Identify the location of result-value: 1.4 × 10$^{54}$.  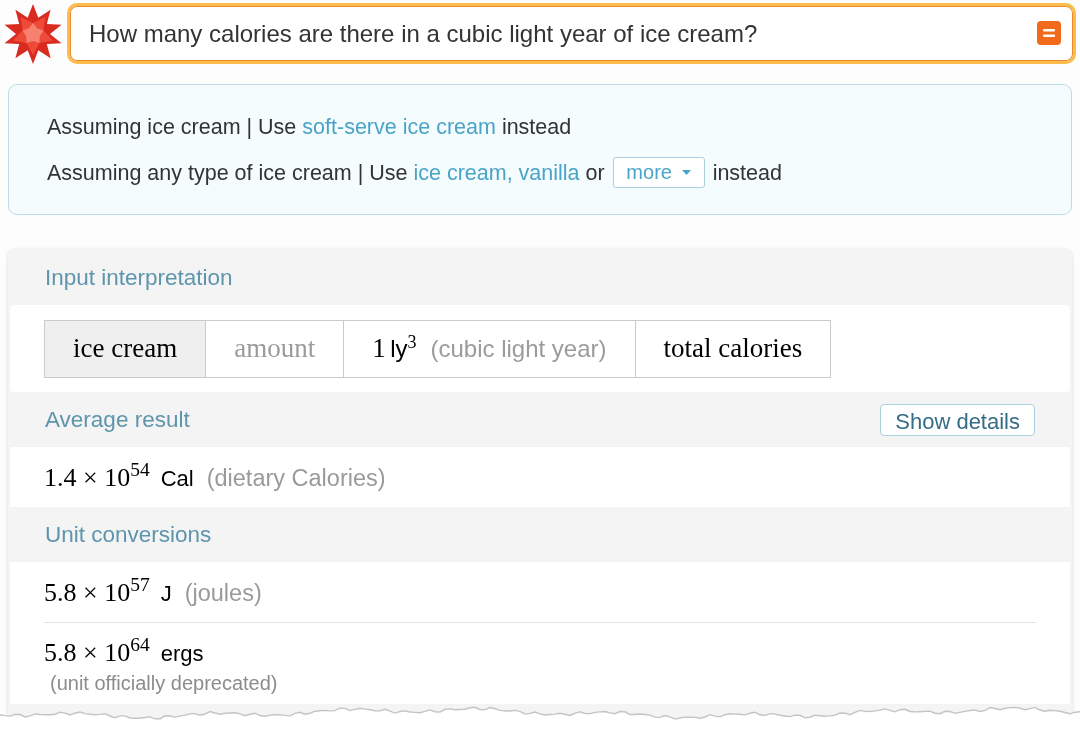
(97, 475).